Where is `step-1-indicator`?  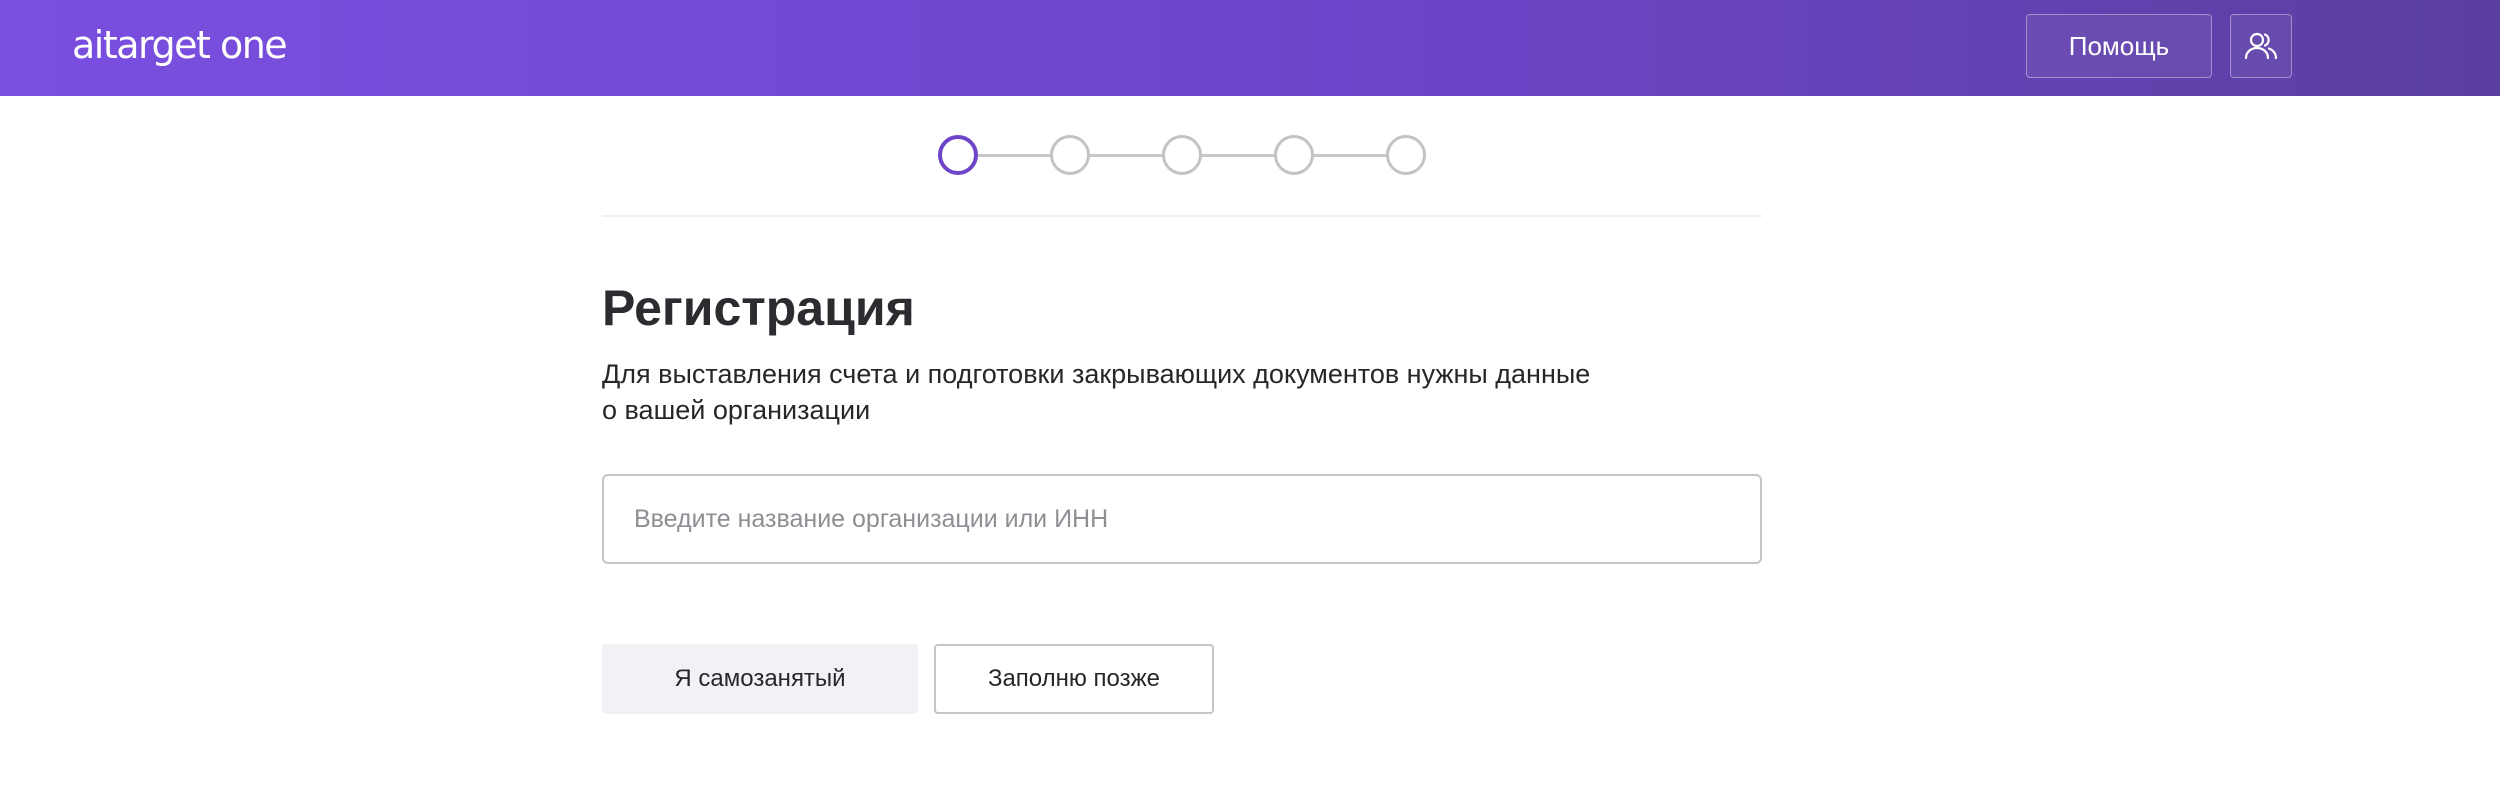
step-1-indicator is located at coordinates (958, 155).